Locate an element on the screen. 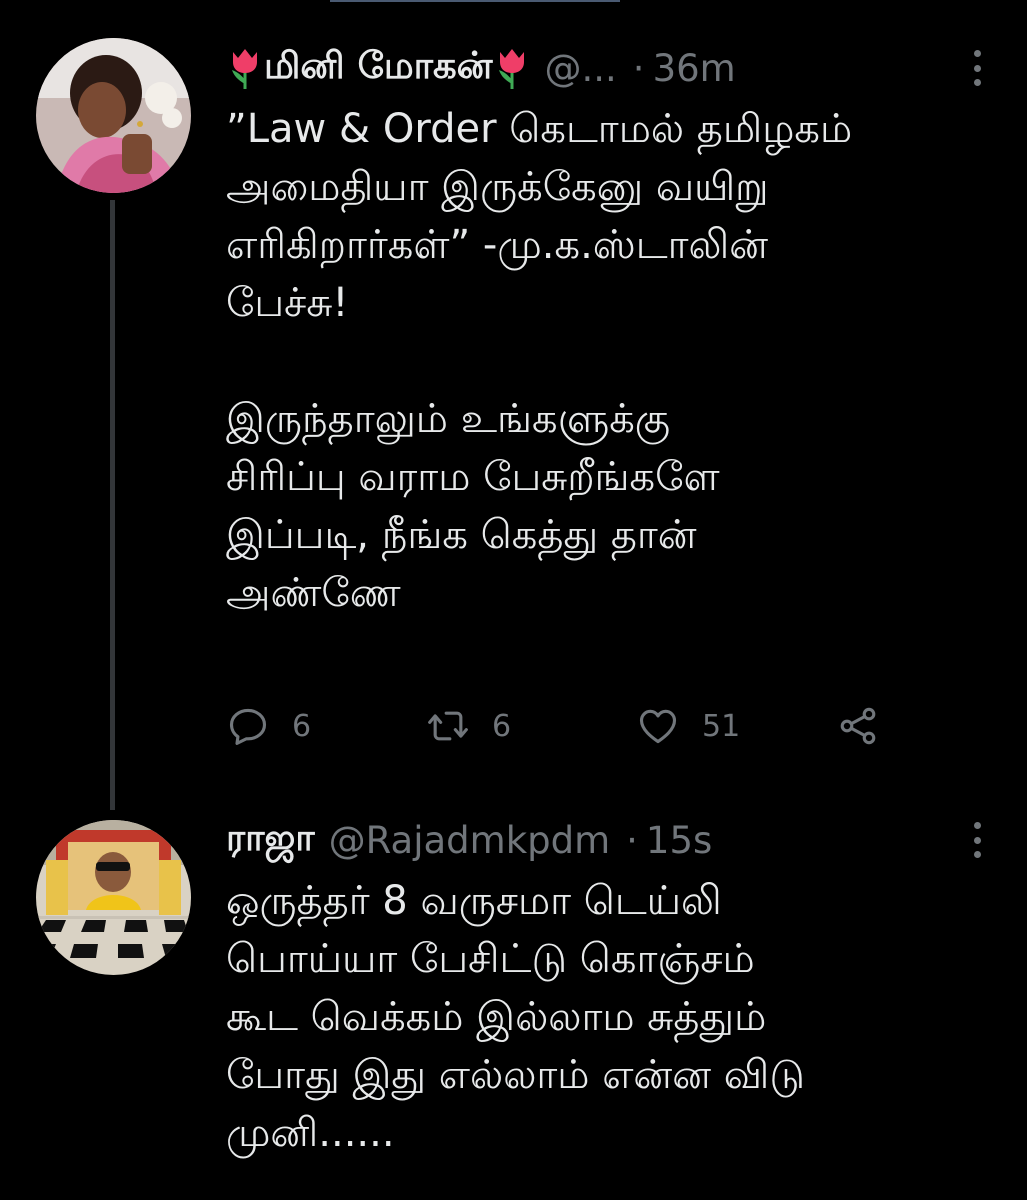  tweet-actions: 6 6 51 is located at coordinates (576, 726).